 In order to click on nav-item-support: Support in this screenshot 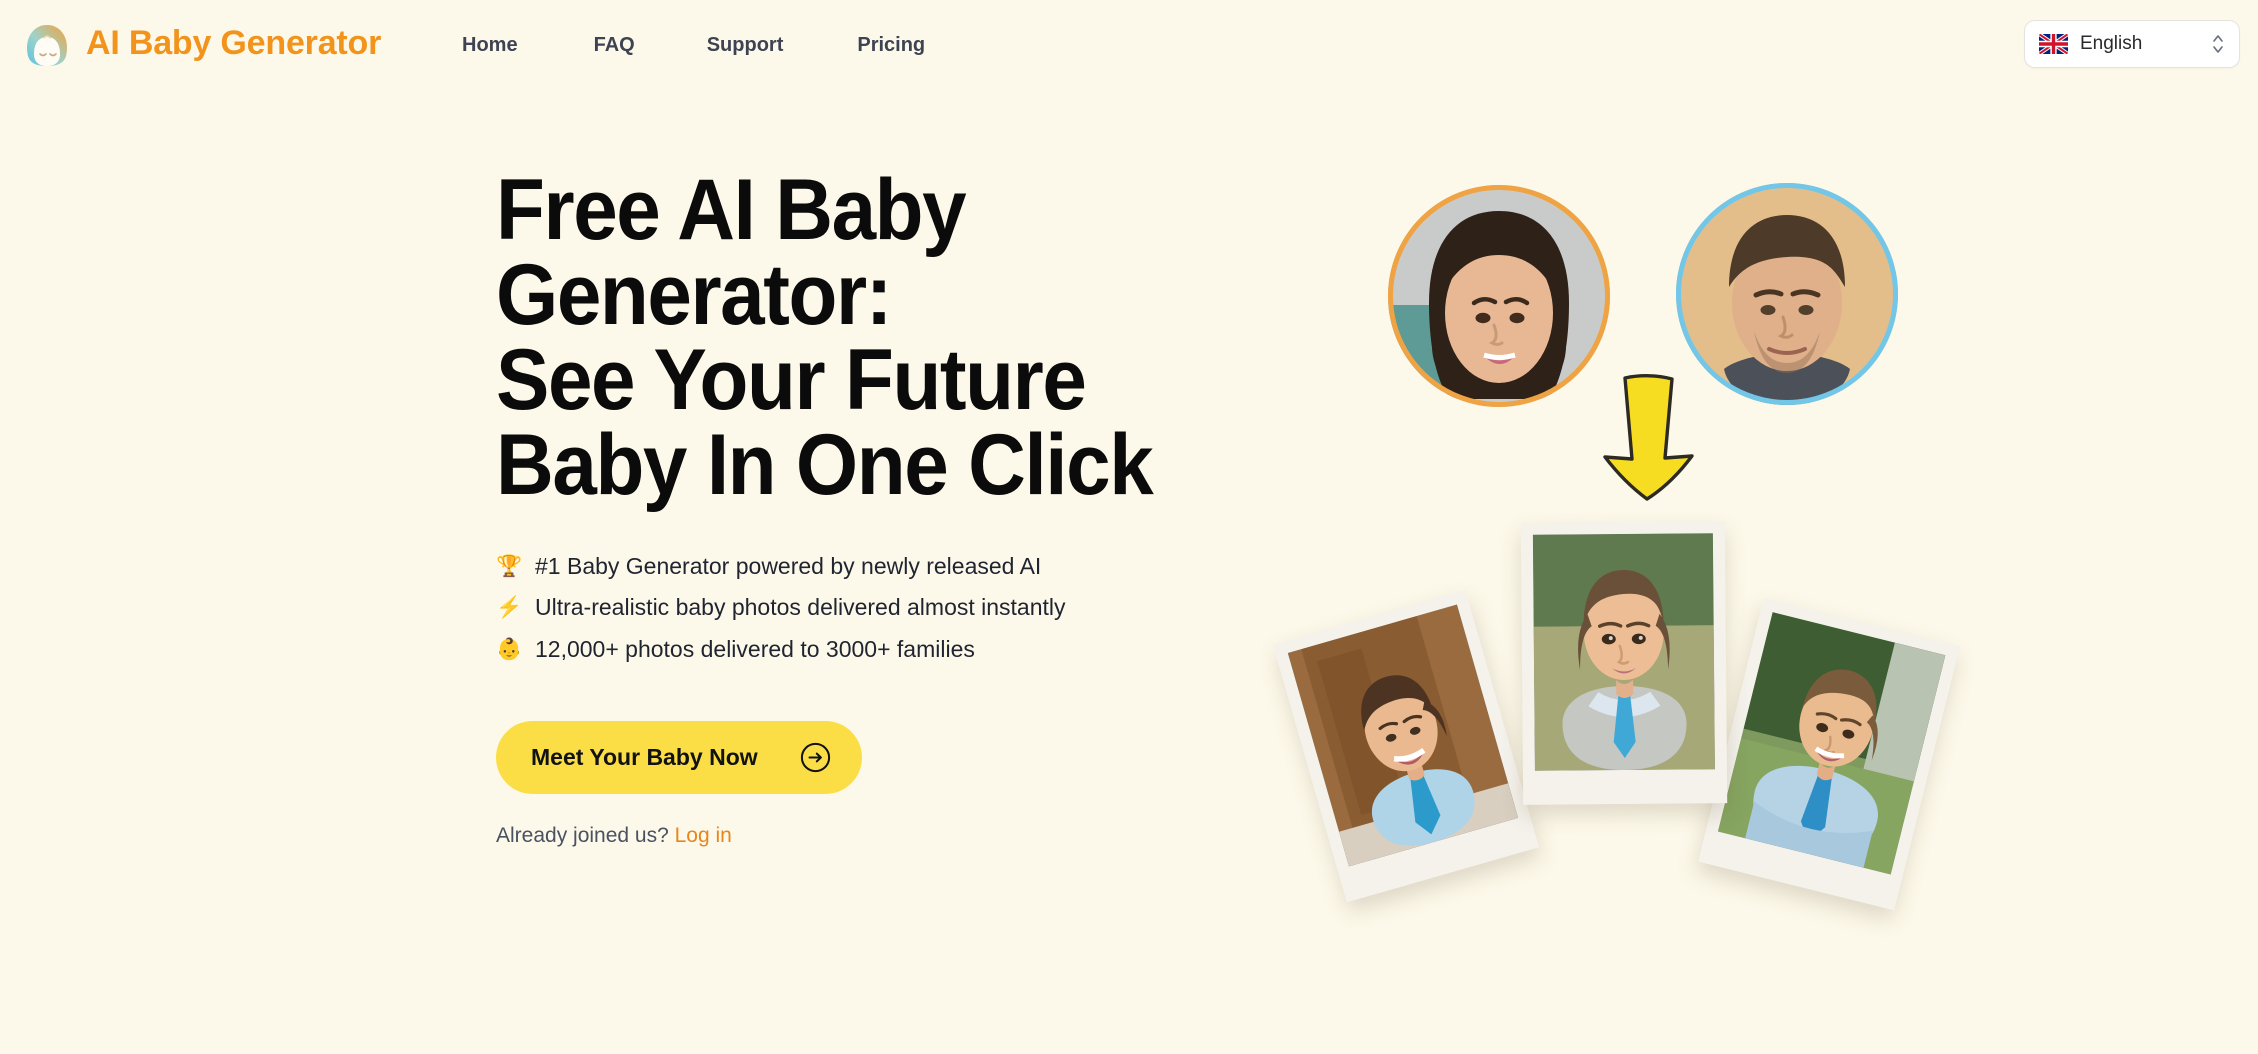, I will do `click(745, 45)`.